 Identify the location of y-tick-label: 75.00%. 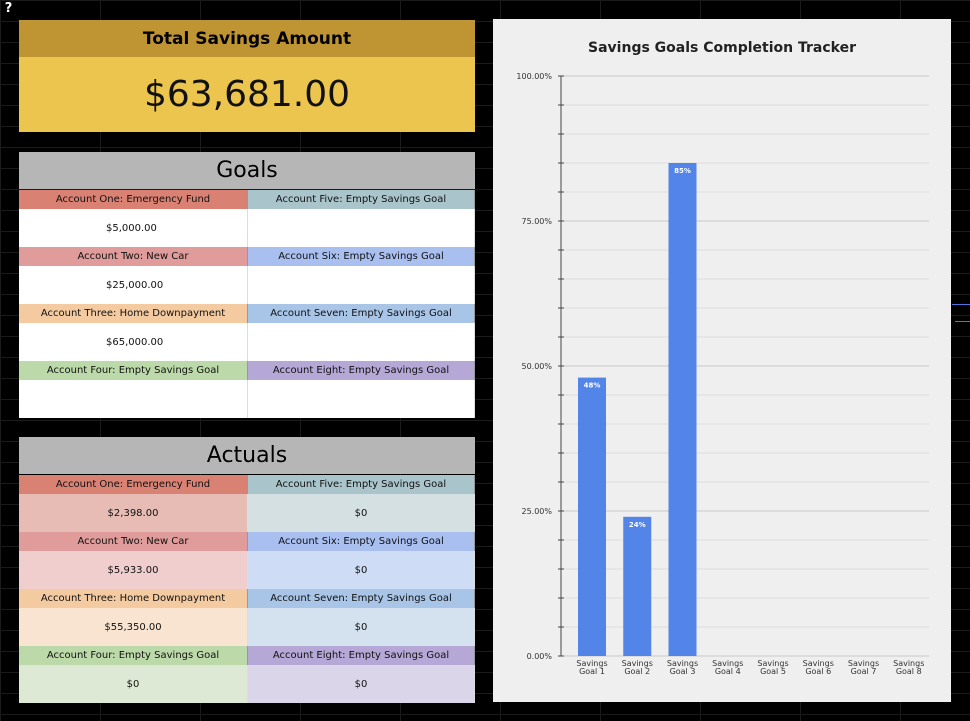
(536, 221).